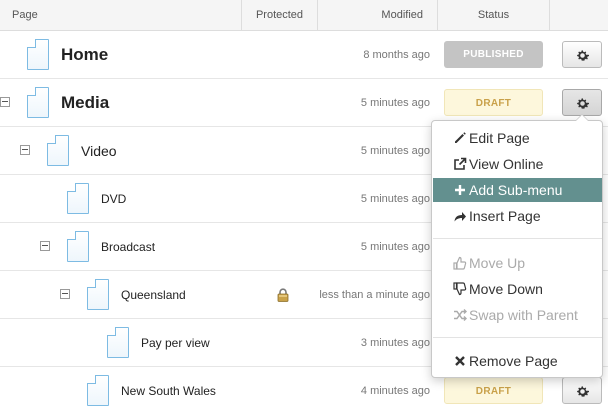 This screenshot has width=608, height=410. I want to click on page-name: Broadcast, so click(128, 247).